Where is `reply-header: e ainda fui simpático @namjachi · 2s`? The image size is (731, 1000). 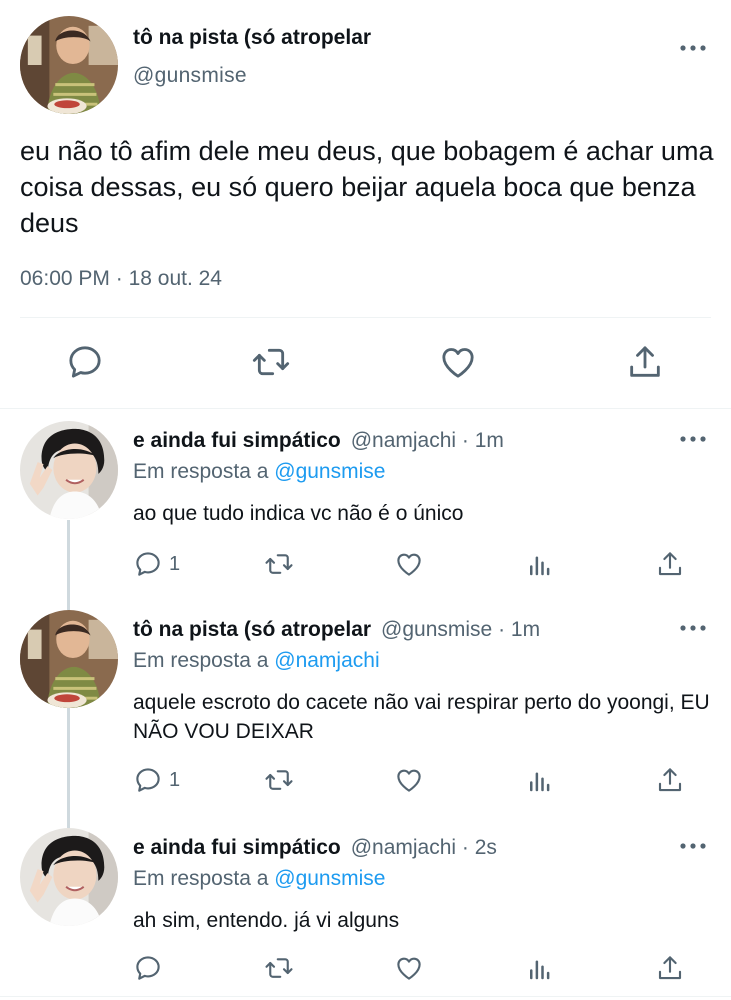
reply-header: e ainda fui simpático @namjachi · 2s is located at coordinates (315, 848).